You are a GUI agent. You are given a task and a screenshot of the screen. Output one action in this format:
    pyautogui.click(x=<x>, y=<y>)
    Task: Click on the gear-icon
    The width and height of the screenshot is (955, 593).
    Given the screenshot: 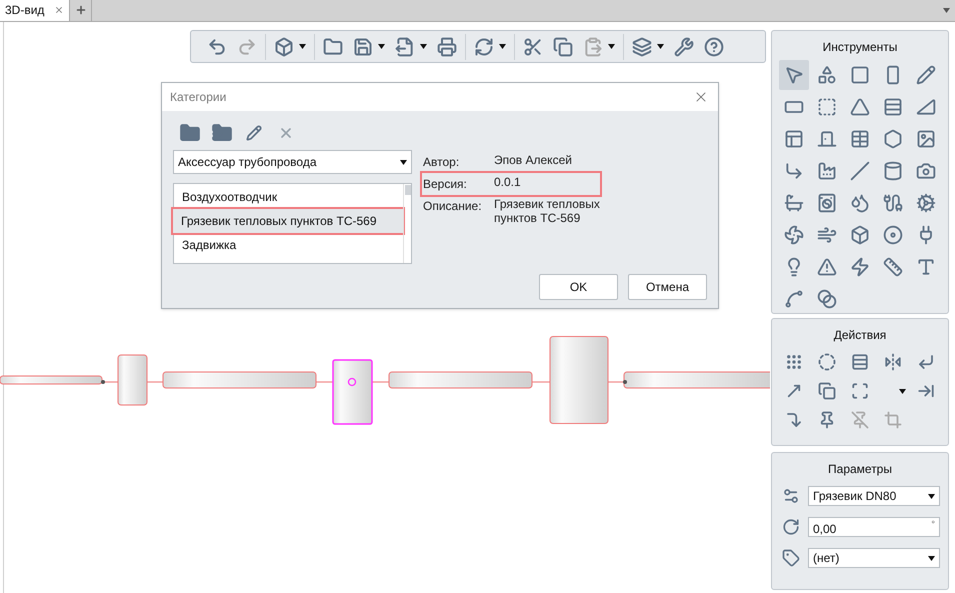 What is the action you would take?
    pyautogui.click(x=926, y=203)
    